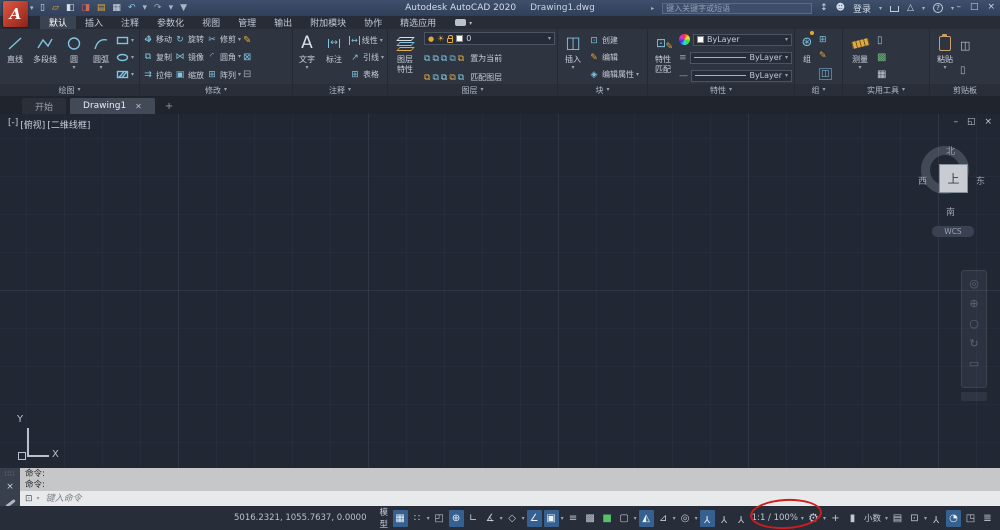 The width and height of the screenshot is (1000, 530). Describe the element at coordinates (132, 40) in the screenshot. I see `rectangle-caret-icon: ▾` at that location.